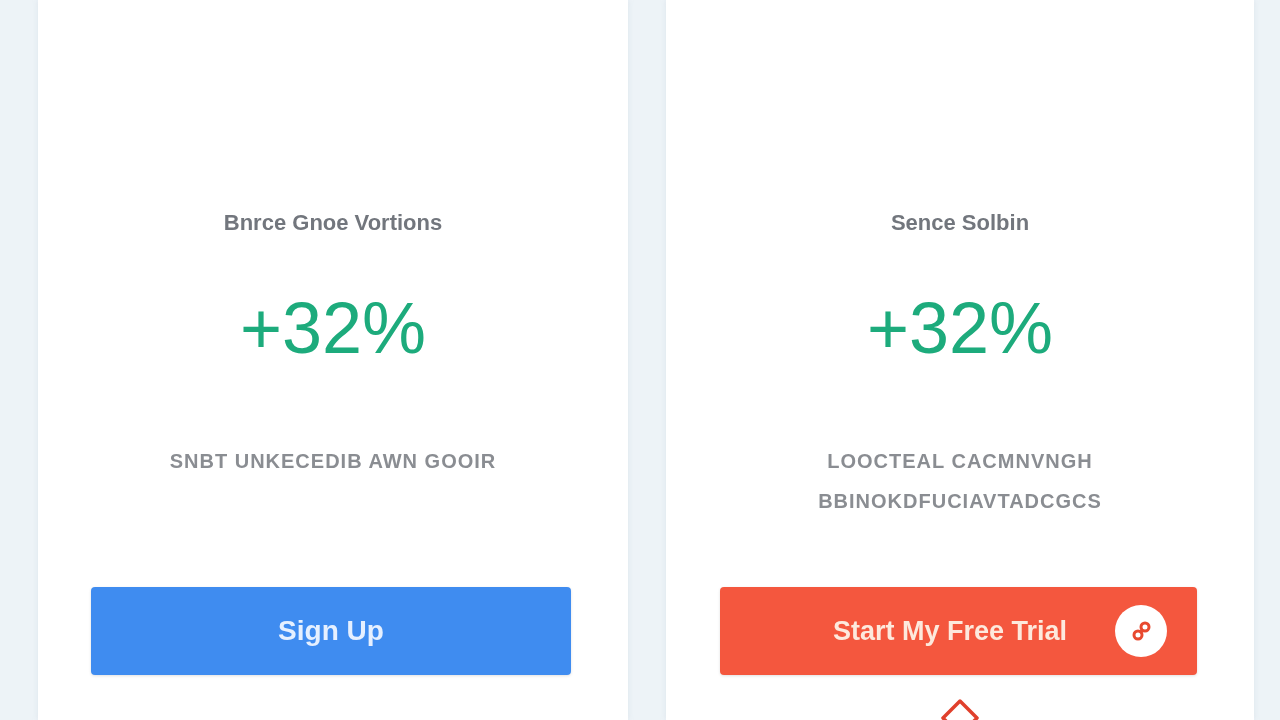  Describe the element at coordinates (960, 501) in the screenshot. I see `caption-line: BBINOKDFUCIAVTADCGCS` at that location.